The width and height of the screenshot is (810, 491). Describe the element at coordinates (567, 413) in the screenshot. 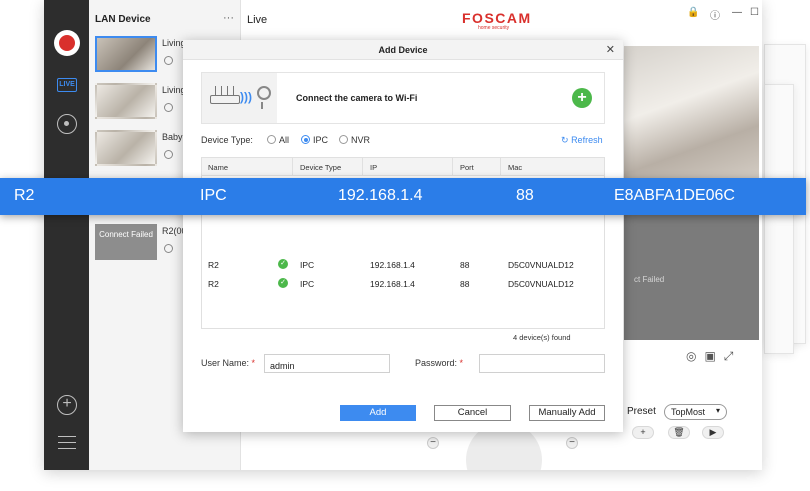

I see `manually-add-button: Manually Add` at that location.